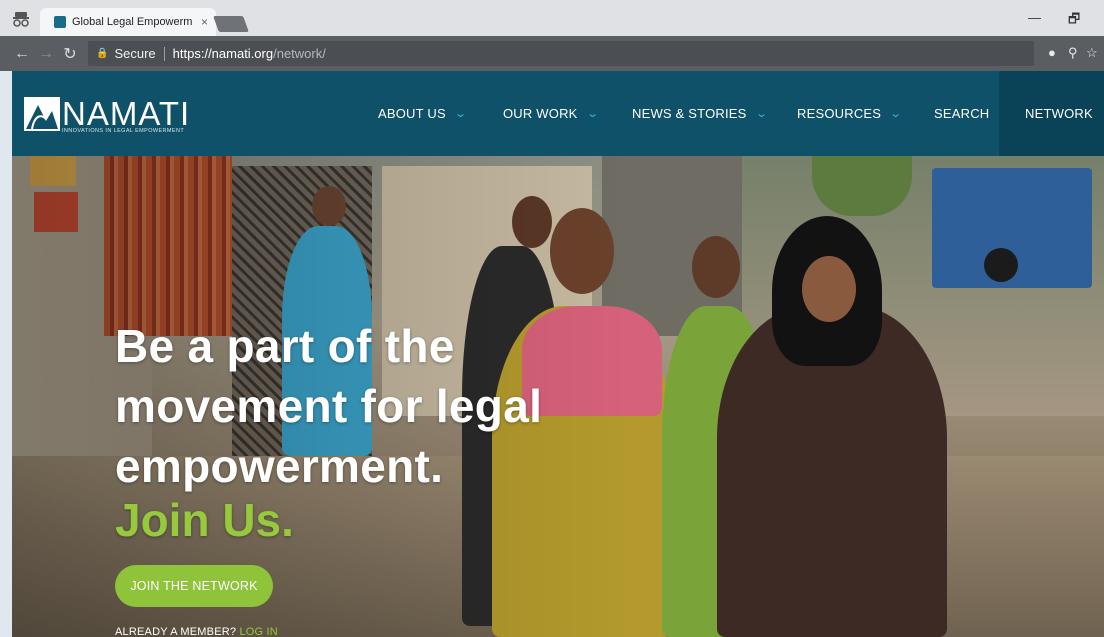  What do you see at coordinates (862, 186) in the screenshot?
I see `hero-photo-trees` at bounding box center [862, 186].